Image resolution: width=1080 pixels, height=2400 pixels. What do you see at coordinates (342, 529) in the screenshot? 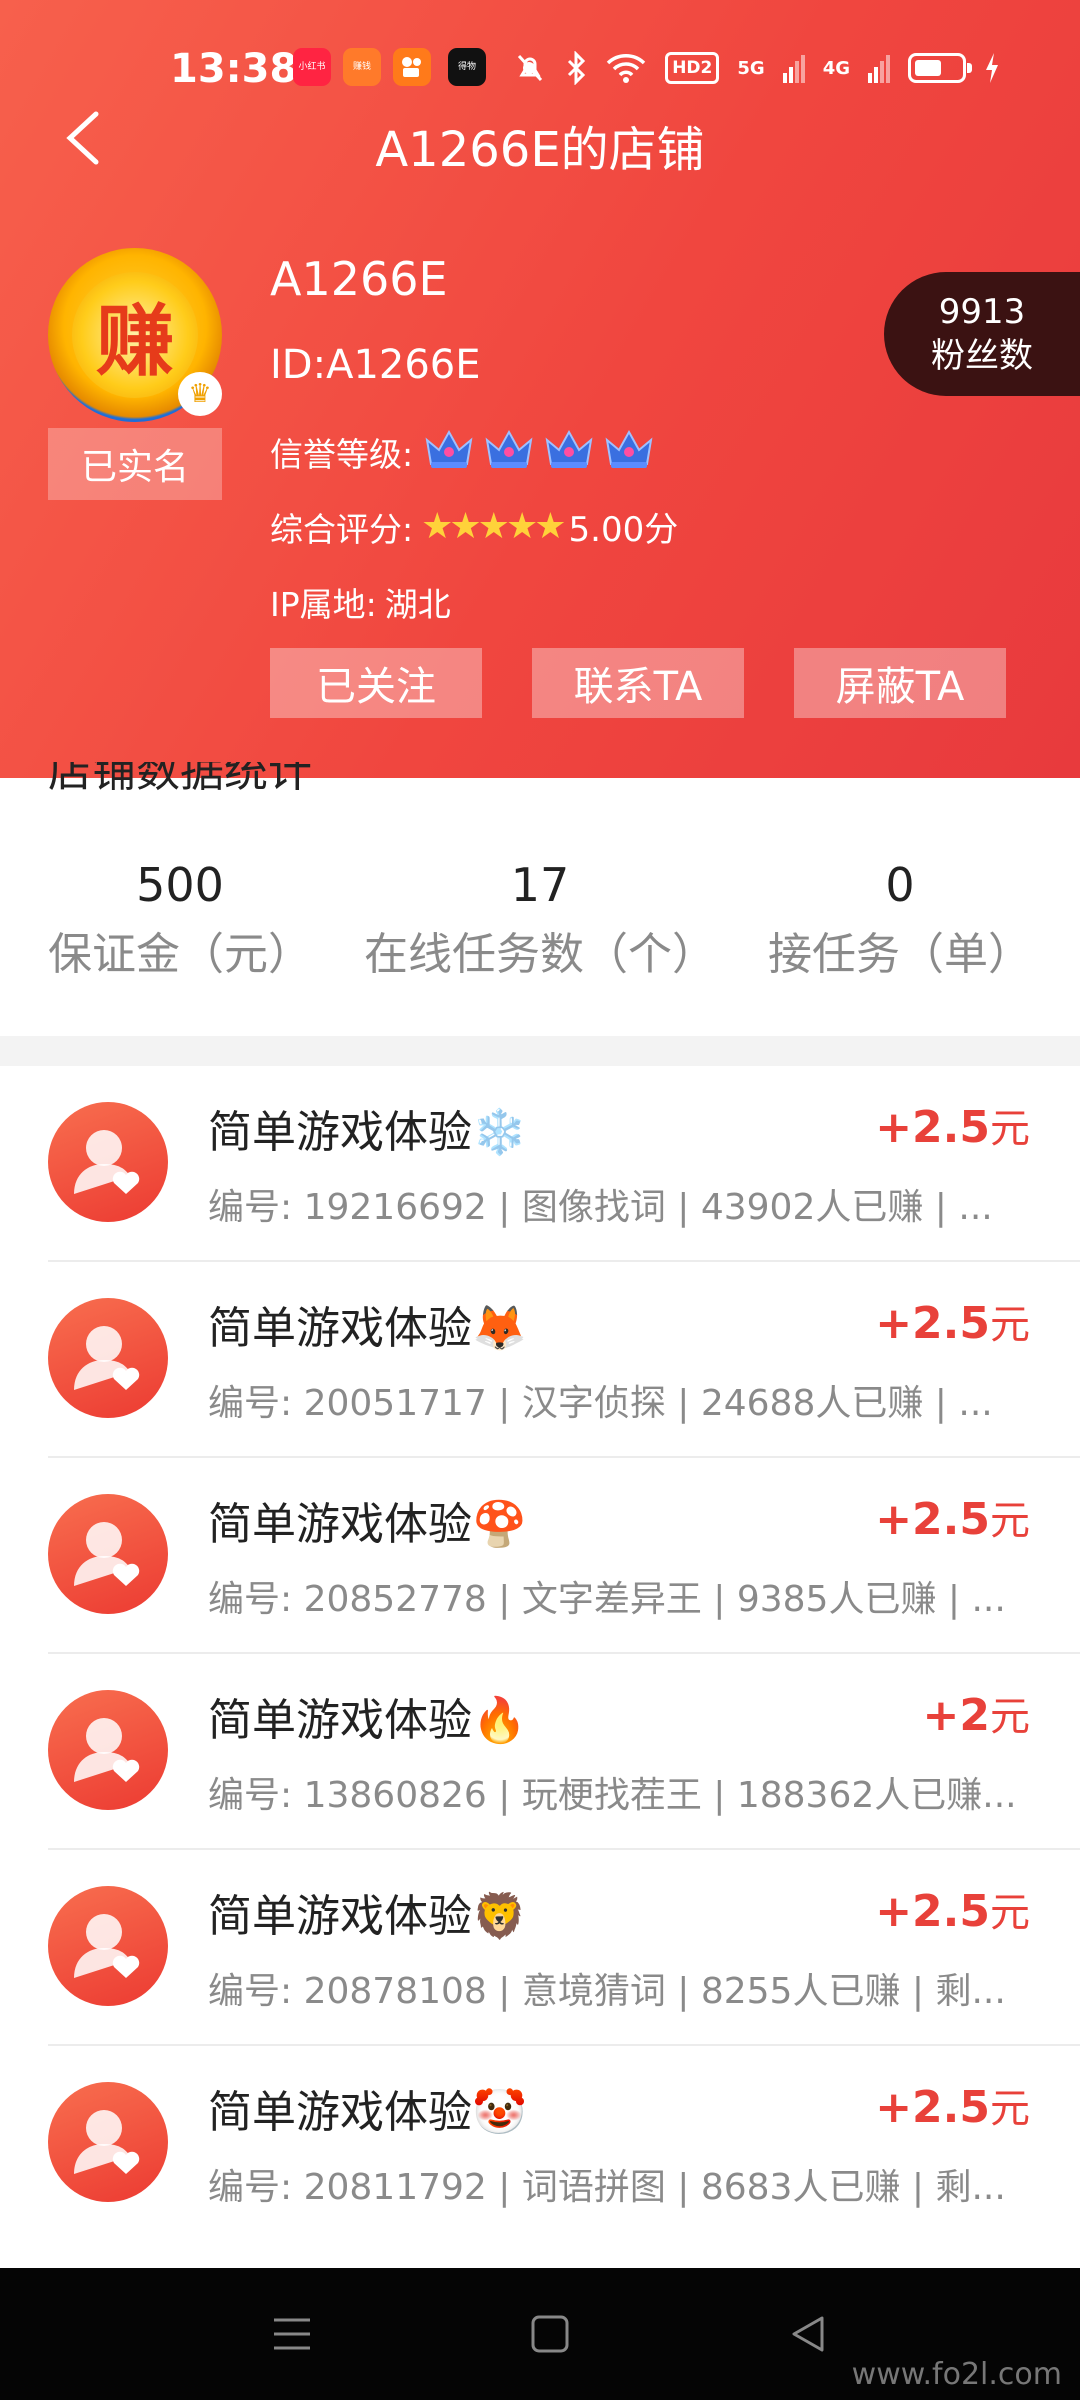
I see `rating-label: 综合评分:` at bounding box center [342, 529].